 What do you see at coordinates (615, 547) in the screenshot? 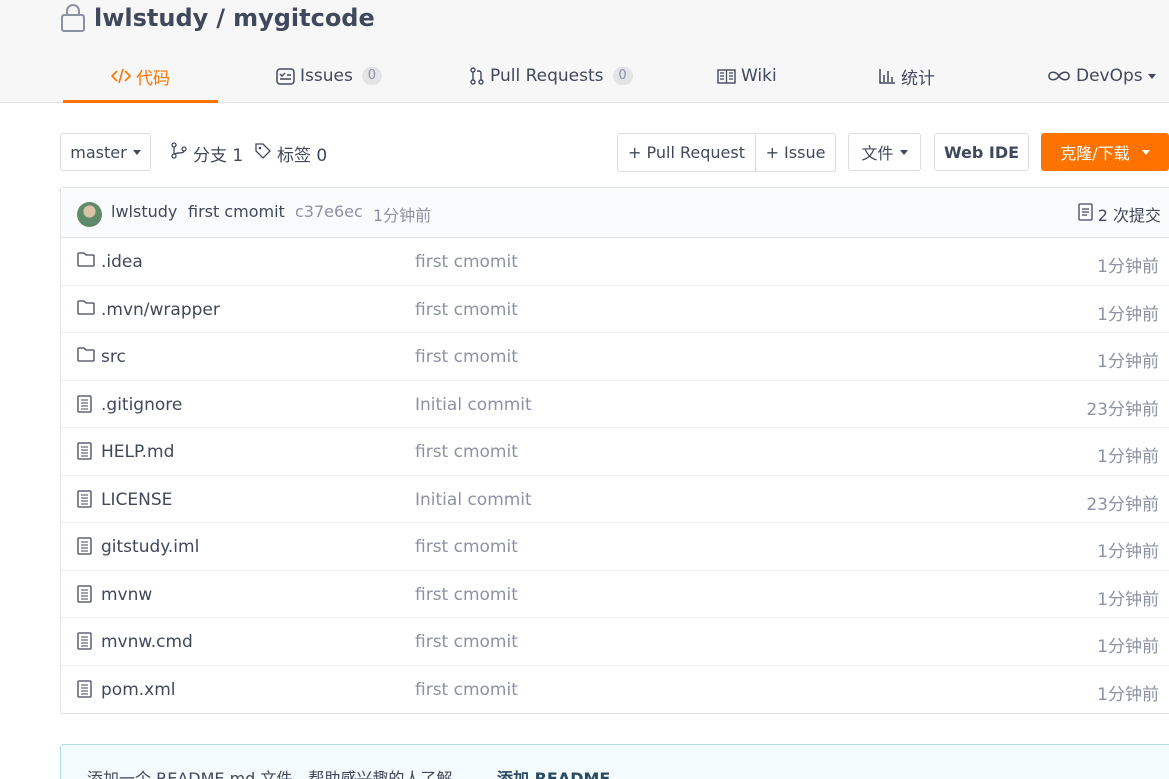
I see `table-row: gitstudy.iml first cmomit 1分钟前` at bounding box center [615, 547].